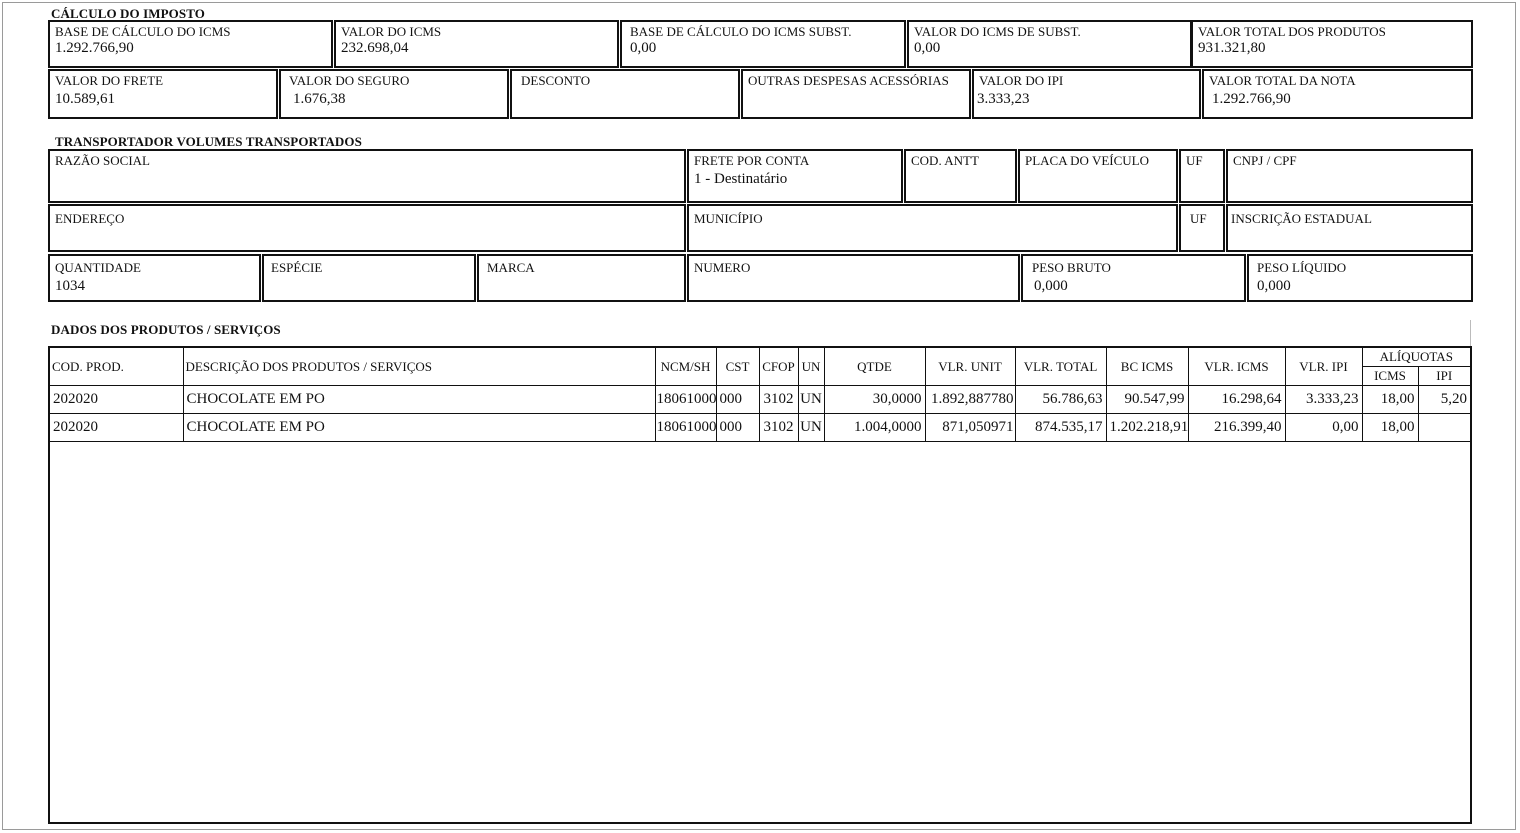  Describe the element at coordinates (1443, 427) in the screenshot. I see `cell-aliq-ipi` at that location.